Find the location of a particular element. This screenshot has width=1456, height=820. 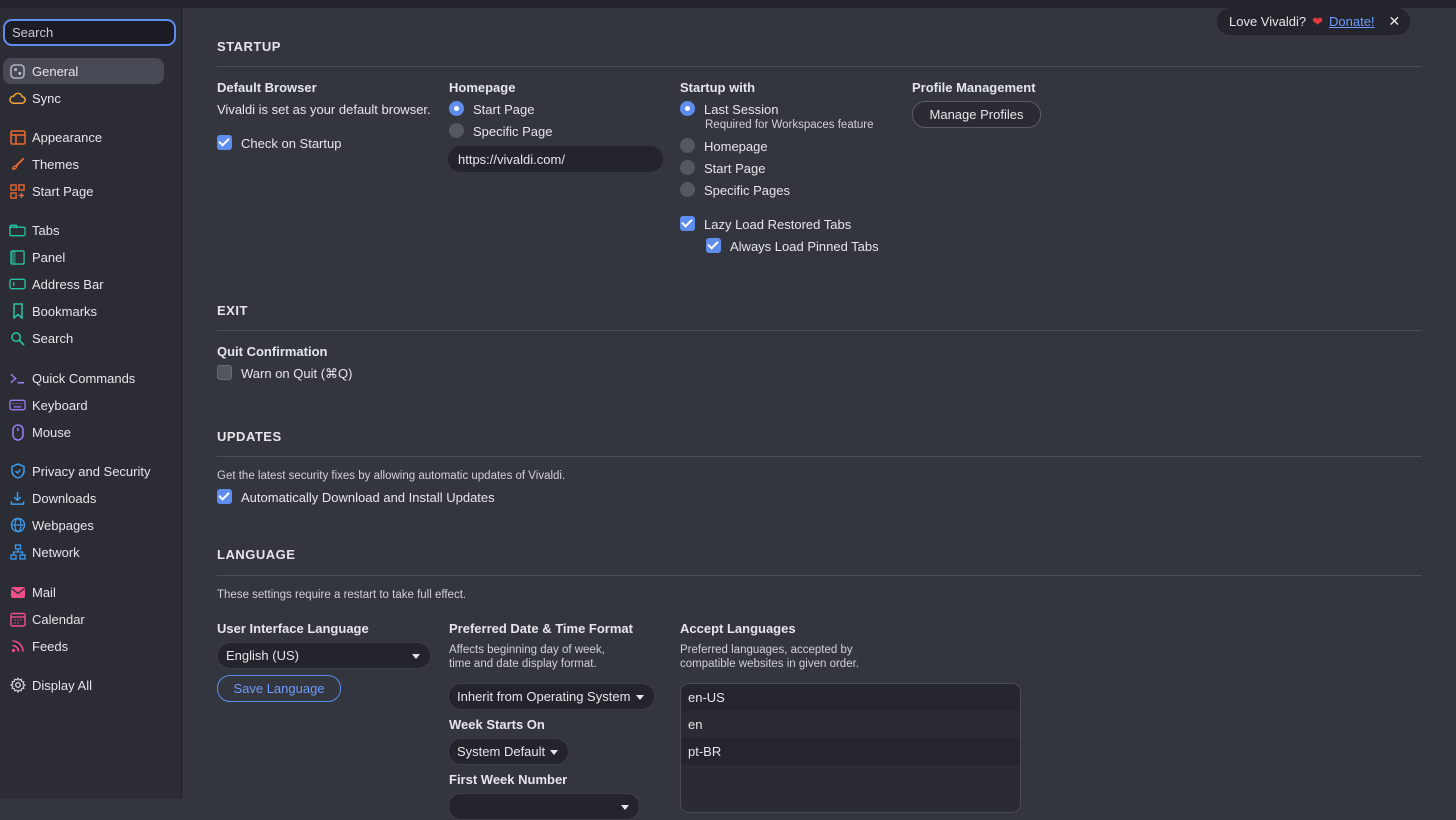

ui-language-label: User Interface Language is located at coordinates (293, 628).